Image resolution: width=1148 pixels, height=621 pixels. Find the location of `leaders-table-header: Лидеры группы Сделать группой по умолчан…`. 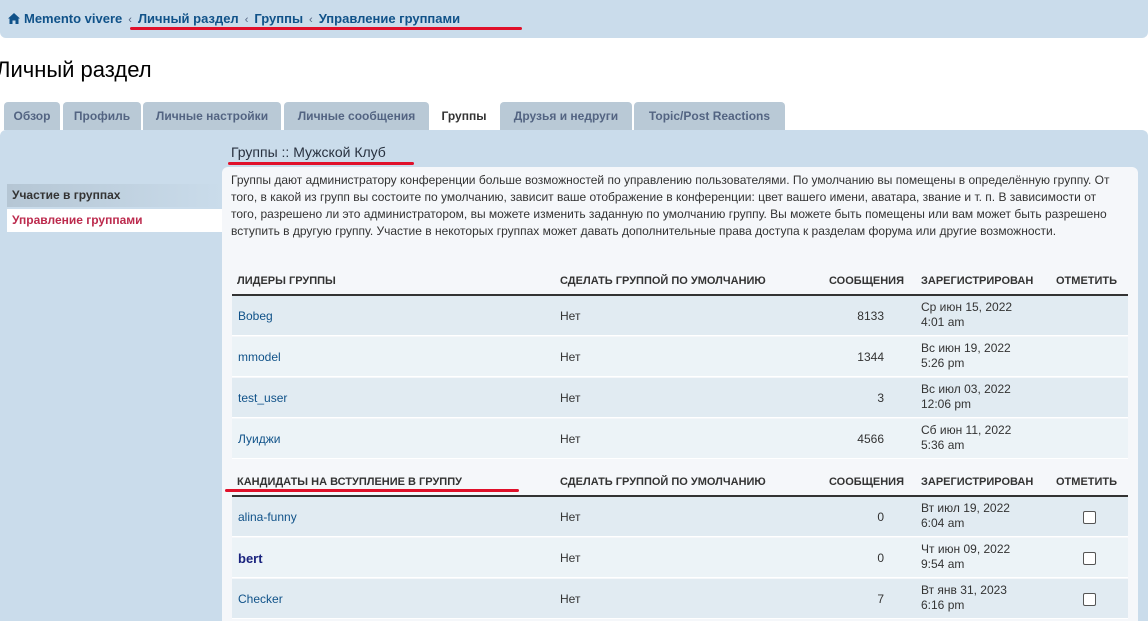

leaders-table-header: Лидеры группы Сделать группой по умолчан… is located at coordinates (680, 281).